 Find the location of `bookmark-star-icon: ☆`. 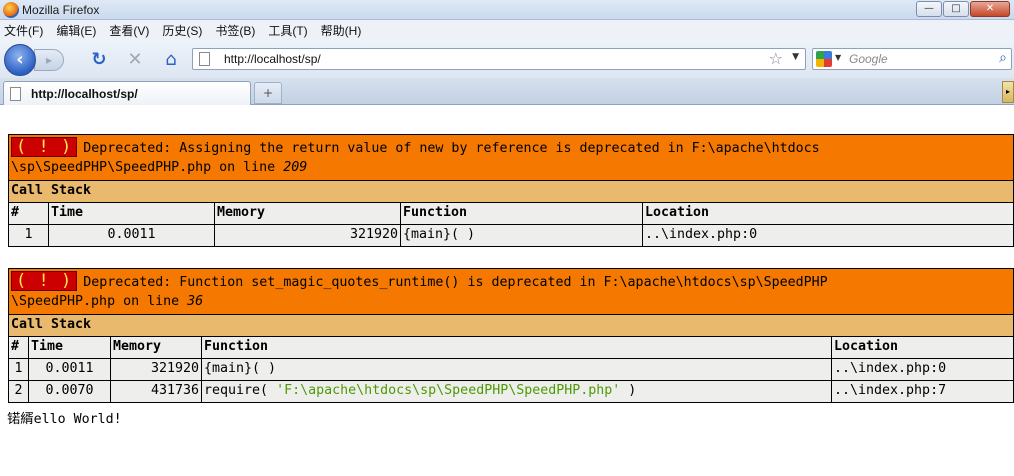

bookmark-star-icon: ☆ is located at coordinates (776, 58).